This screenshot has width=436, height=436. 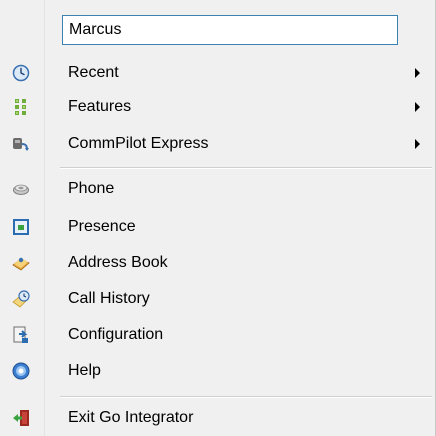 What do you see at coordinates (217, 418) in the screenshot?
I see `menu-item-exit-go-integrator: Exit Go Integrator` at bounding box center [217, 418].